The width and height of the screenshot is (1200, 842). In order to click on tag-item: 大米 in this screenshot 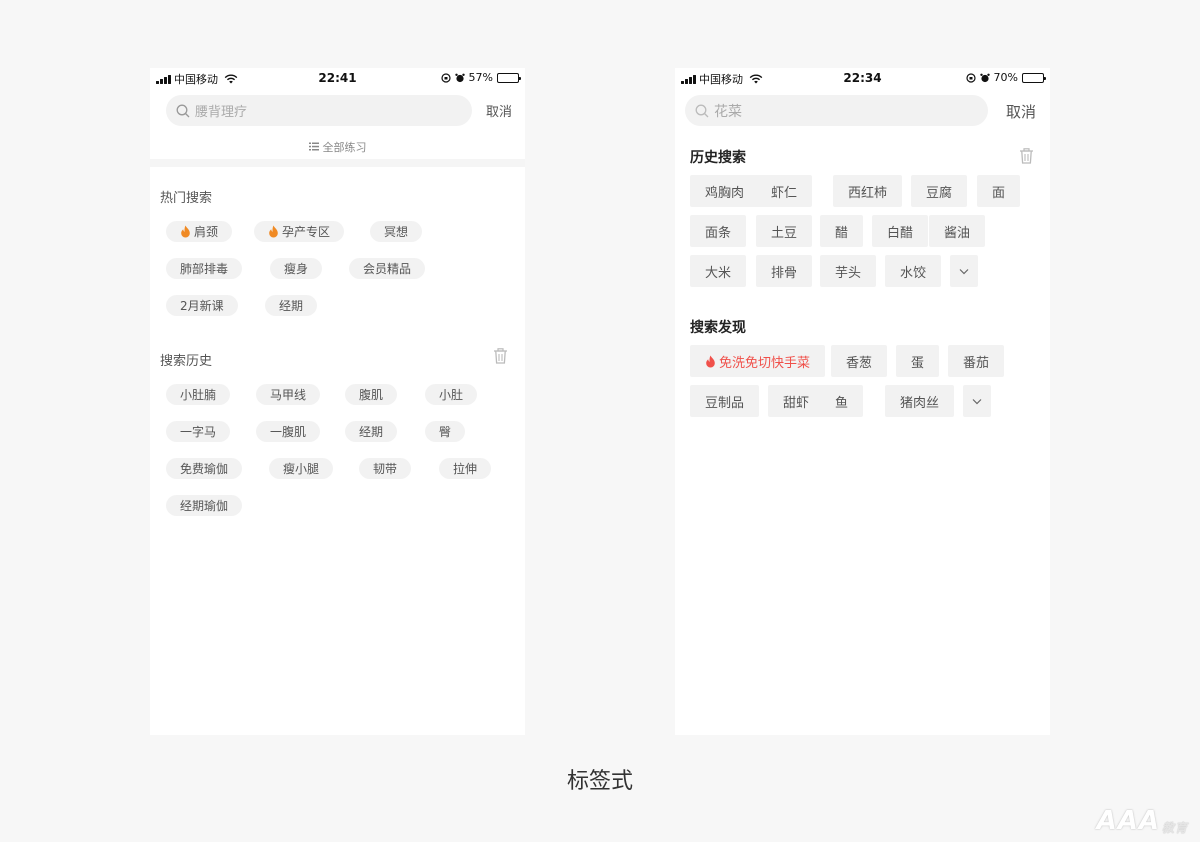, I will do `click(718, 271)`.